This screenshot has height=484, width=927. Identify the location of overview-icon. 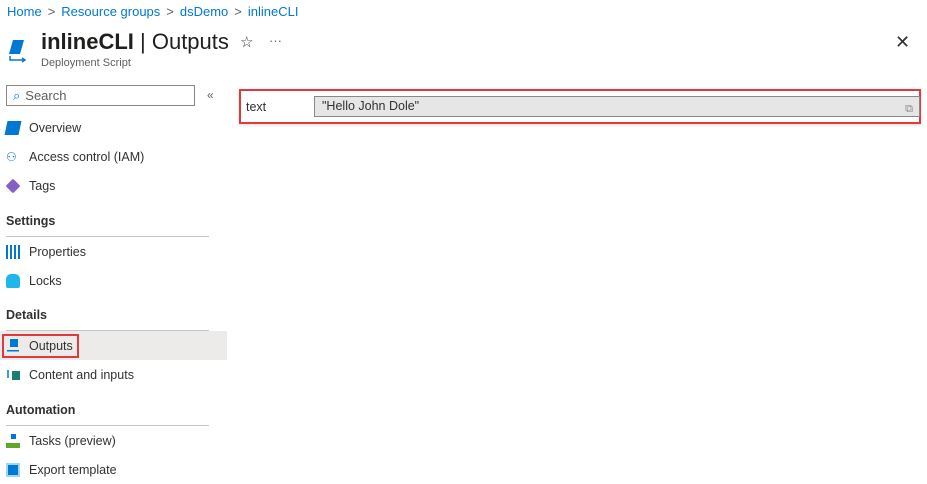
(13, 127).